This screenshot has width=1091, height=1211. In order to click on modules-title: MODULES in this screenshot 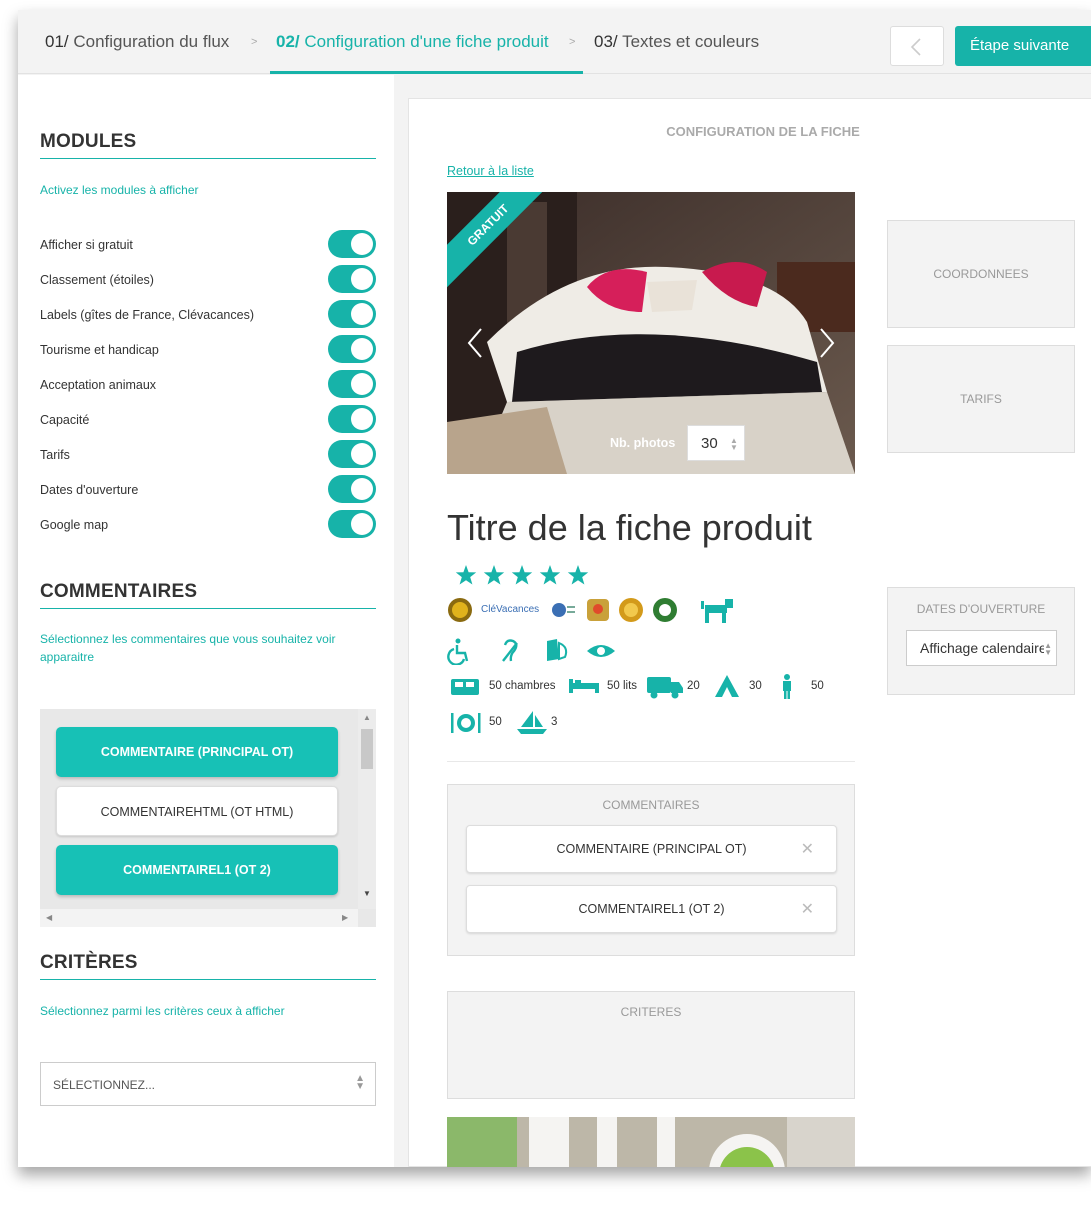, I will do `click(88, 141)`.